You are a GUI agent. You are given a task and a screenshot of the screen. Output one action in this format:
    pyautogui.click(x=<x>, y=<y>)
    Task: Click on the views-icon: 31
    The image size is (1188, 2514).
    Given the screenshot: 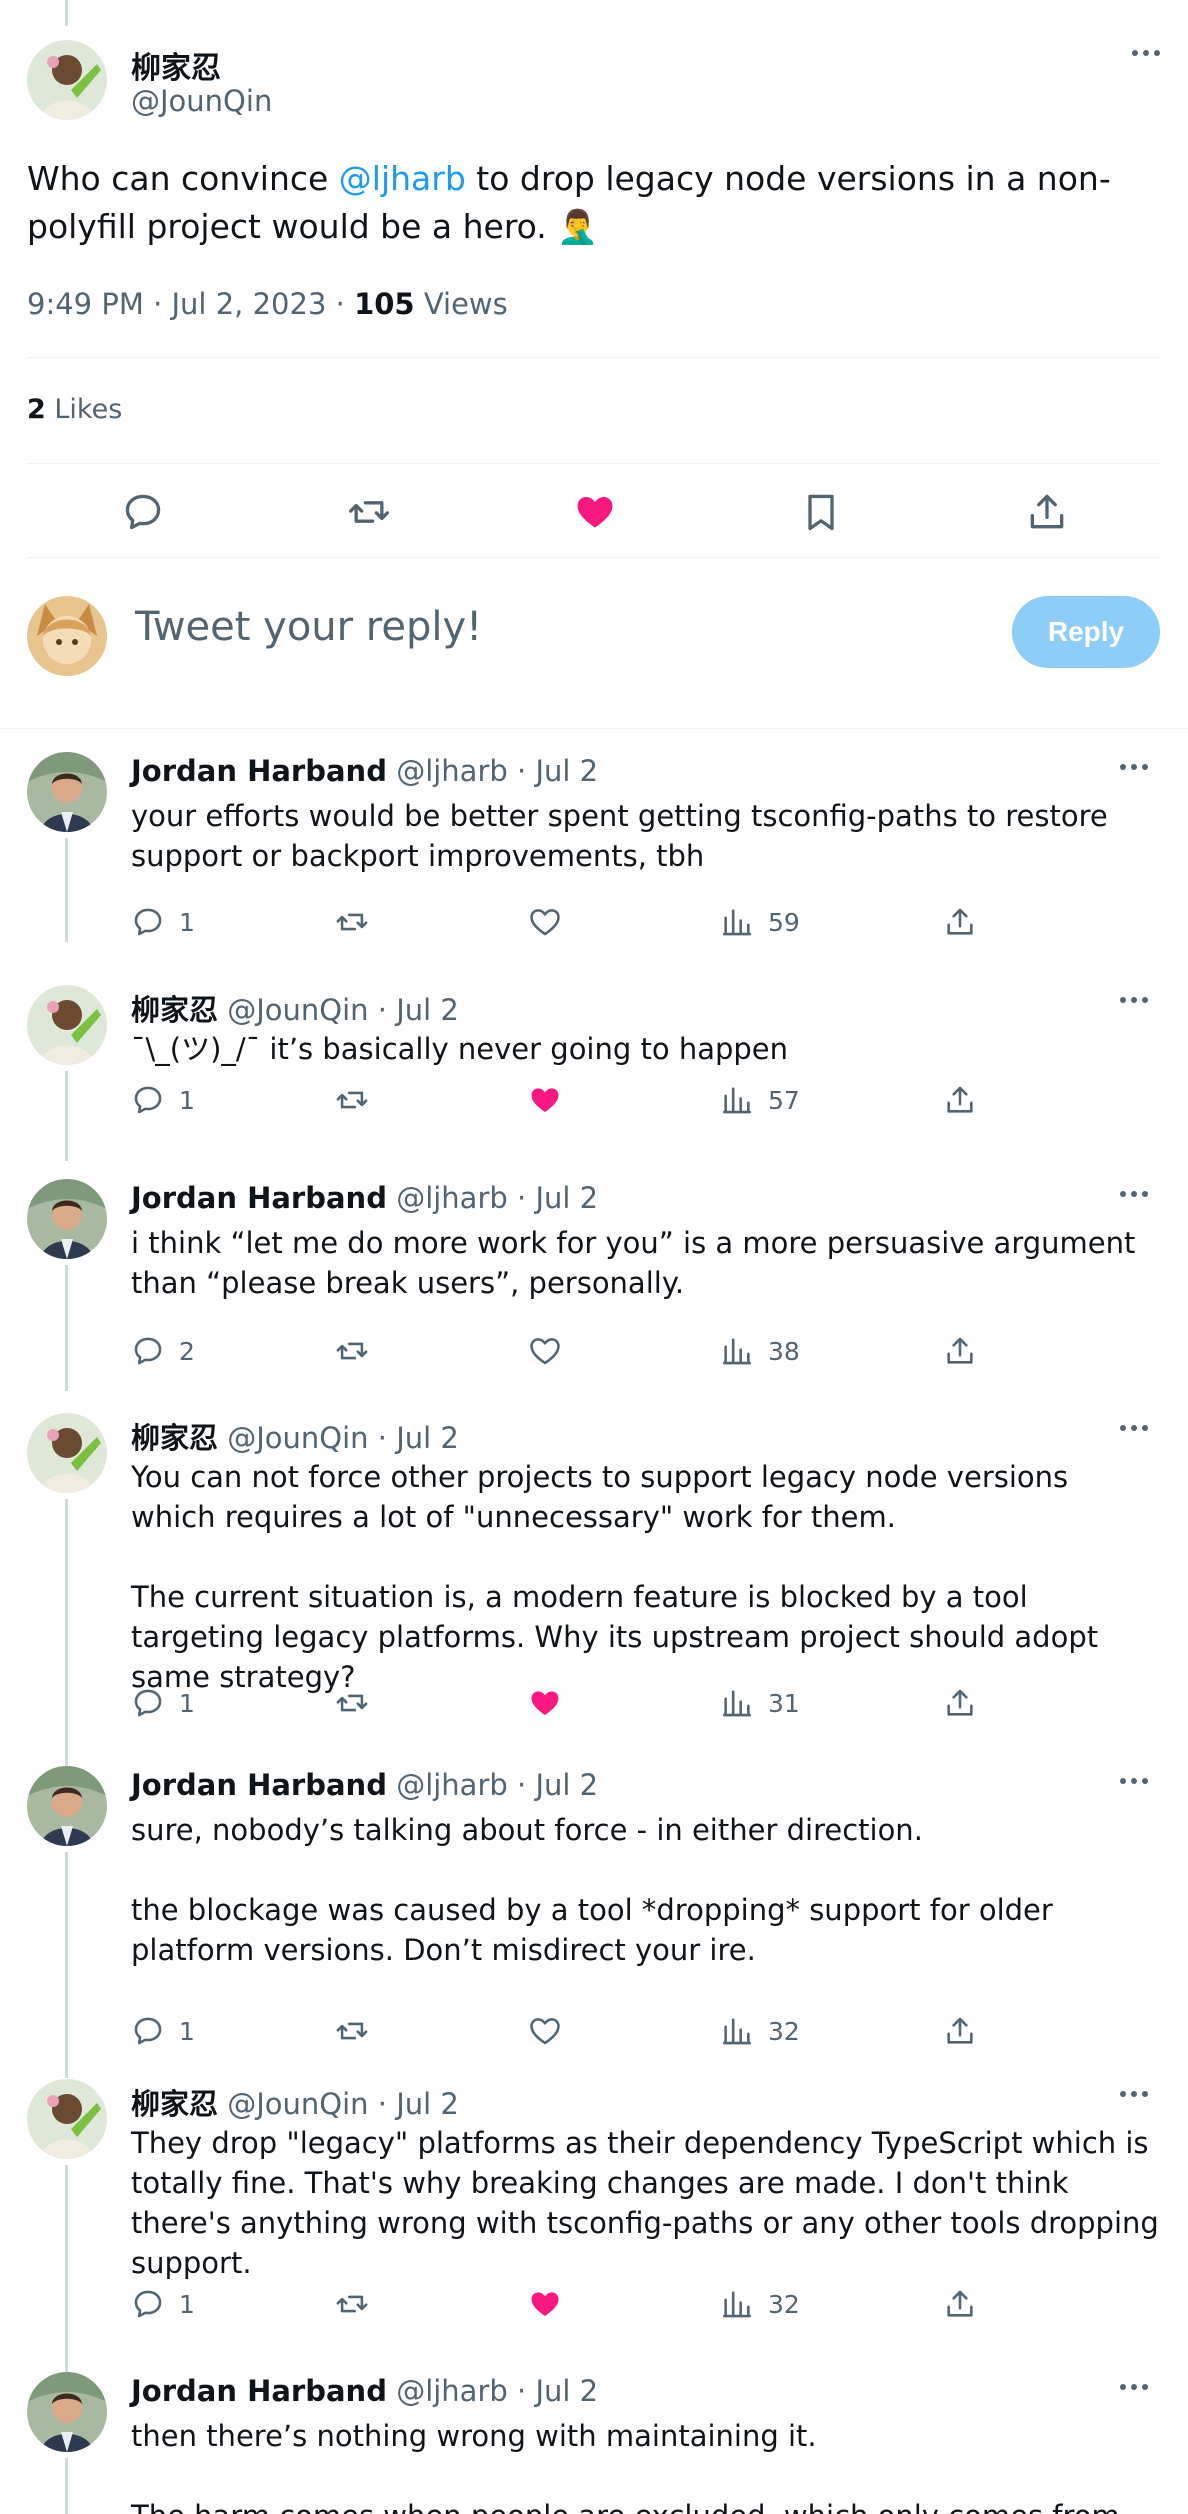 What is the action you would take?
    pyautogui.click(x=760, y=1703)
    